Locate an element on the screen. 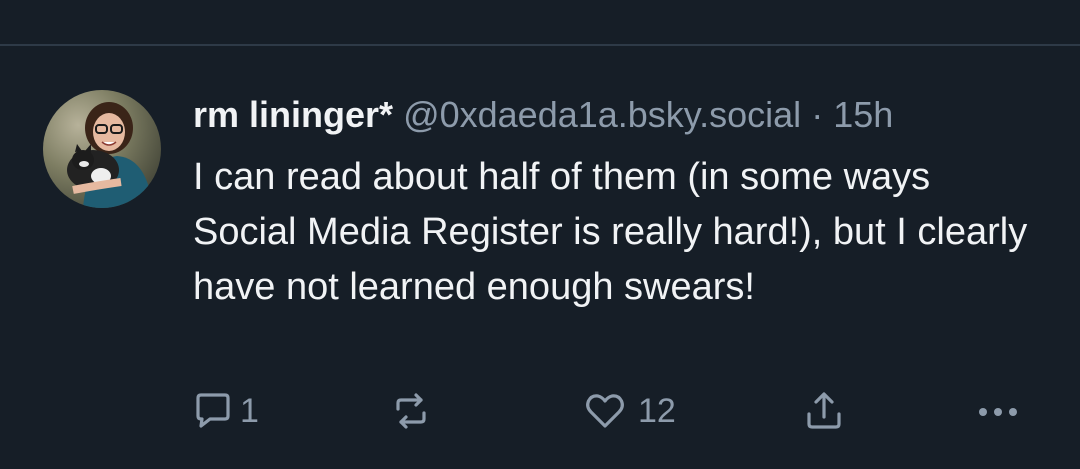  handle: @0xdaeda1a.bsky.social is located at coordinates (602, 114).